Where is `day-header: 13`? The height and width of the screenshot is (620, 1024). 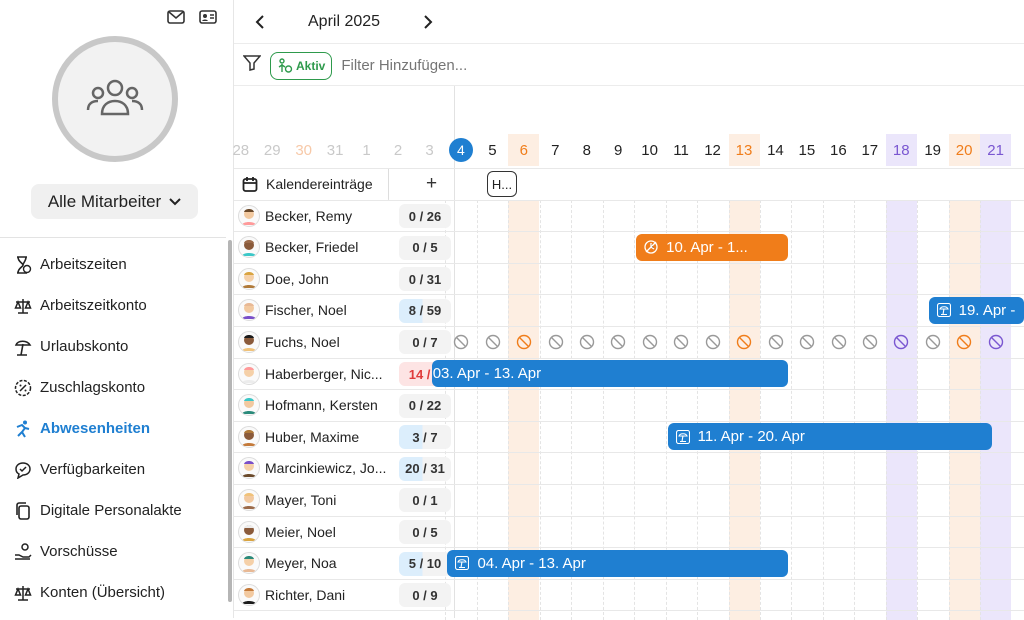
day-header: 13 is located at coordinates (744, 150).